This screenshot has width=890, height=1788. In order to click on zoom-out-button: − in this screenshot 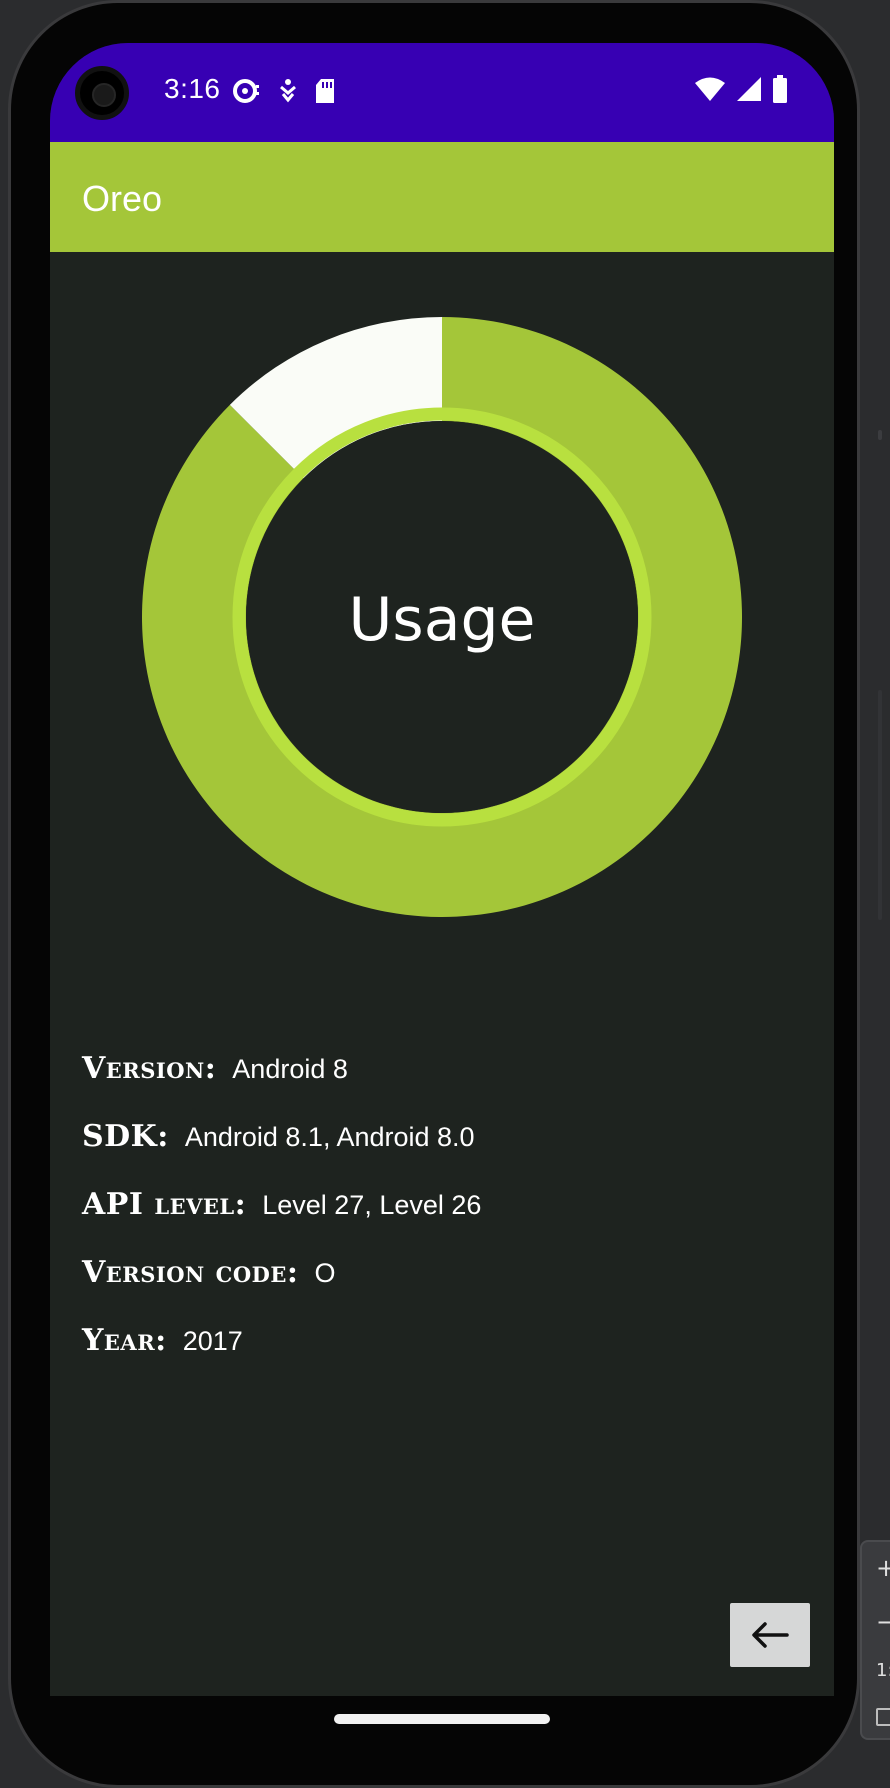, I will do `click(883, 1622)`.